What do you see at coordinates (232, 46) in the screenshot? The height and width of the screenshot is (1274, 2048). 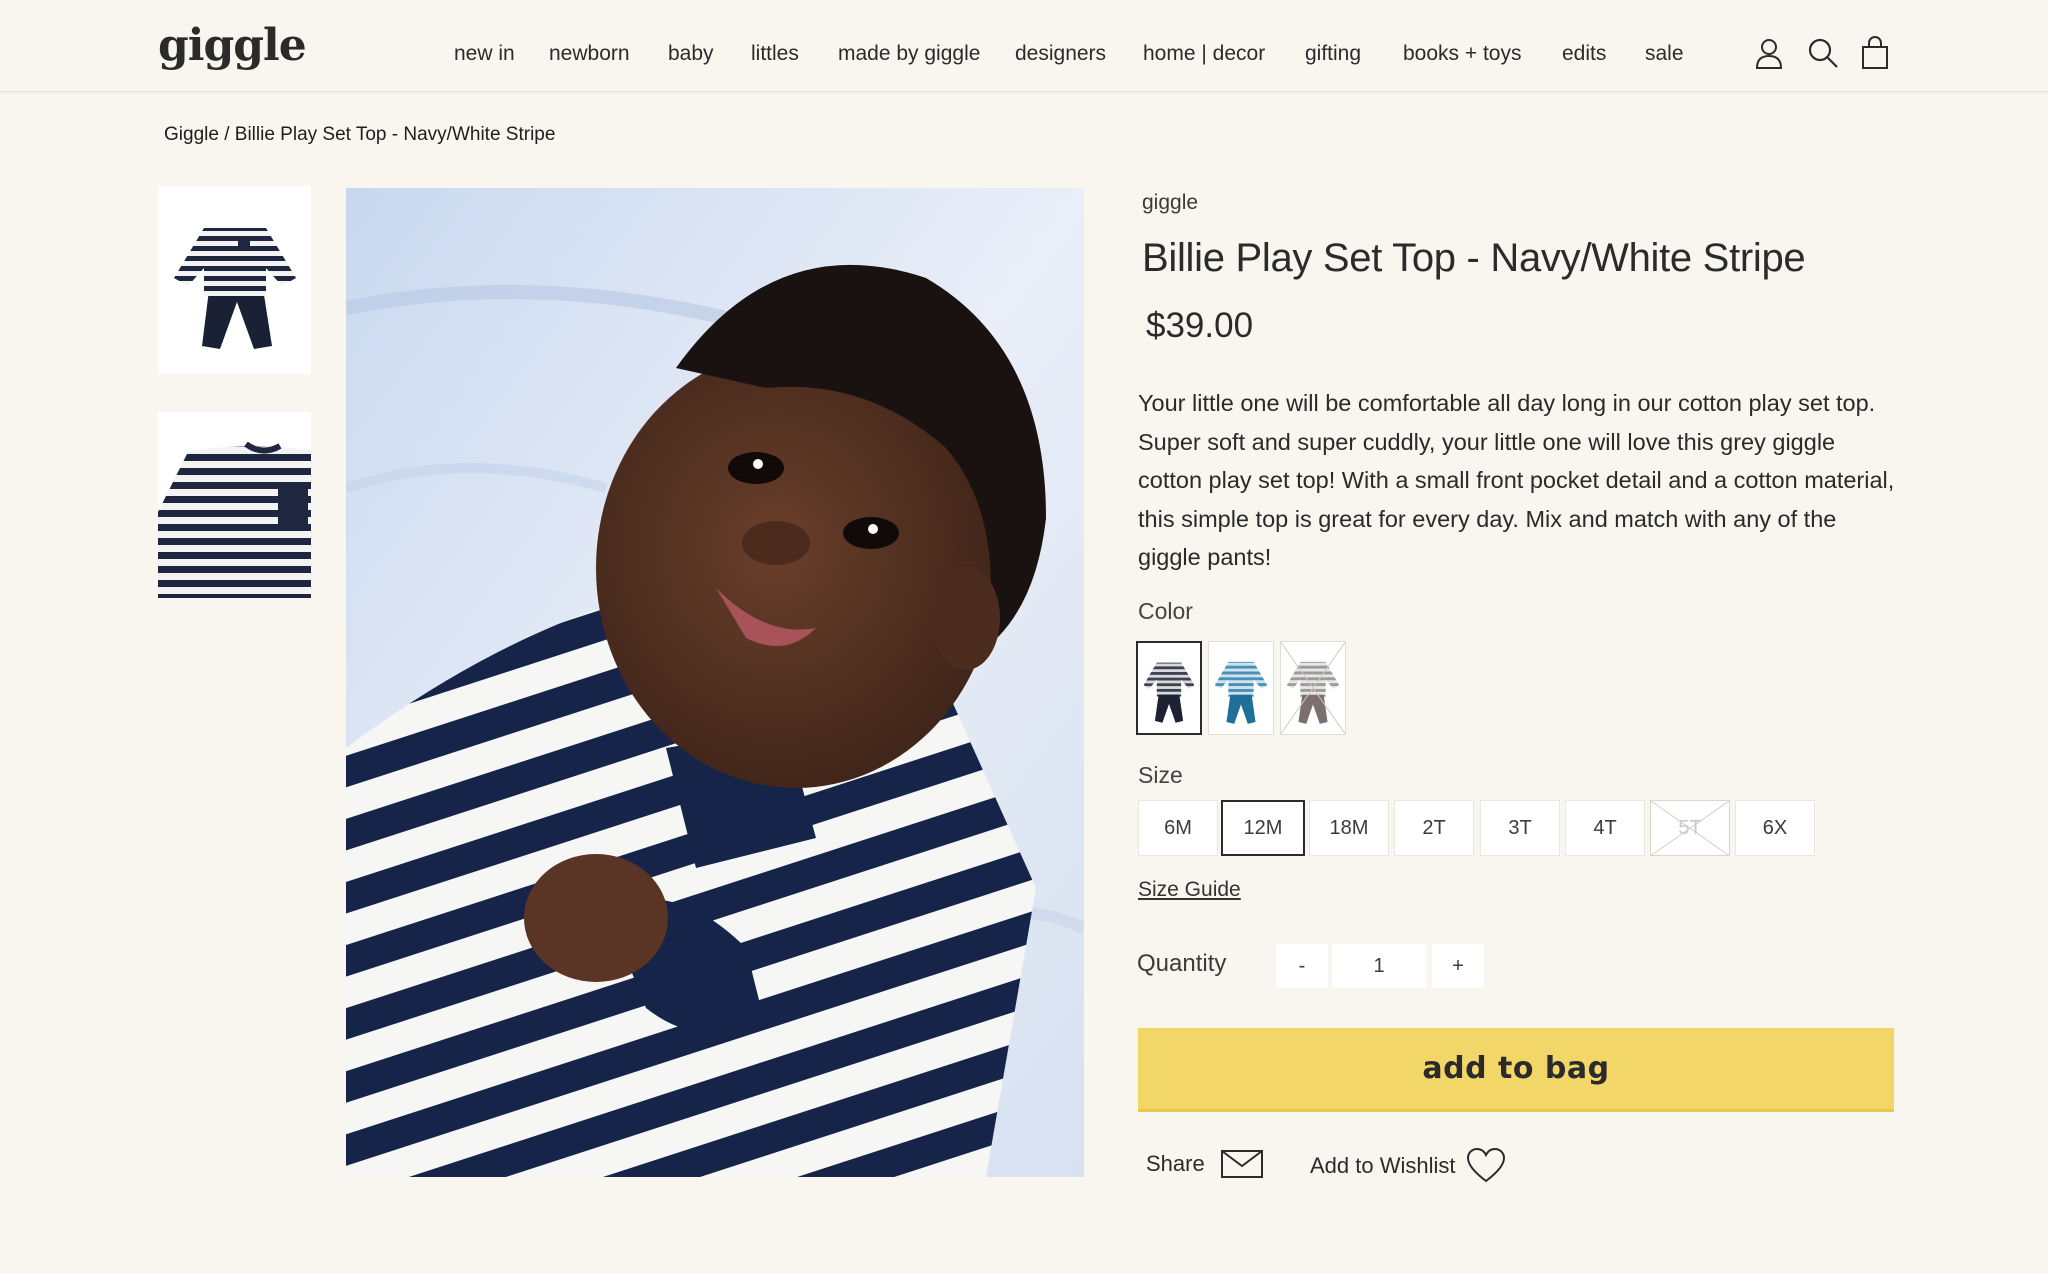 I see `giggle-logo: giggle` at bounding box center [232, 46].